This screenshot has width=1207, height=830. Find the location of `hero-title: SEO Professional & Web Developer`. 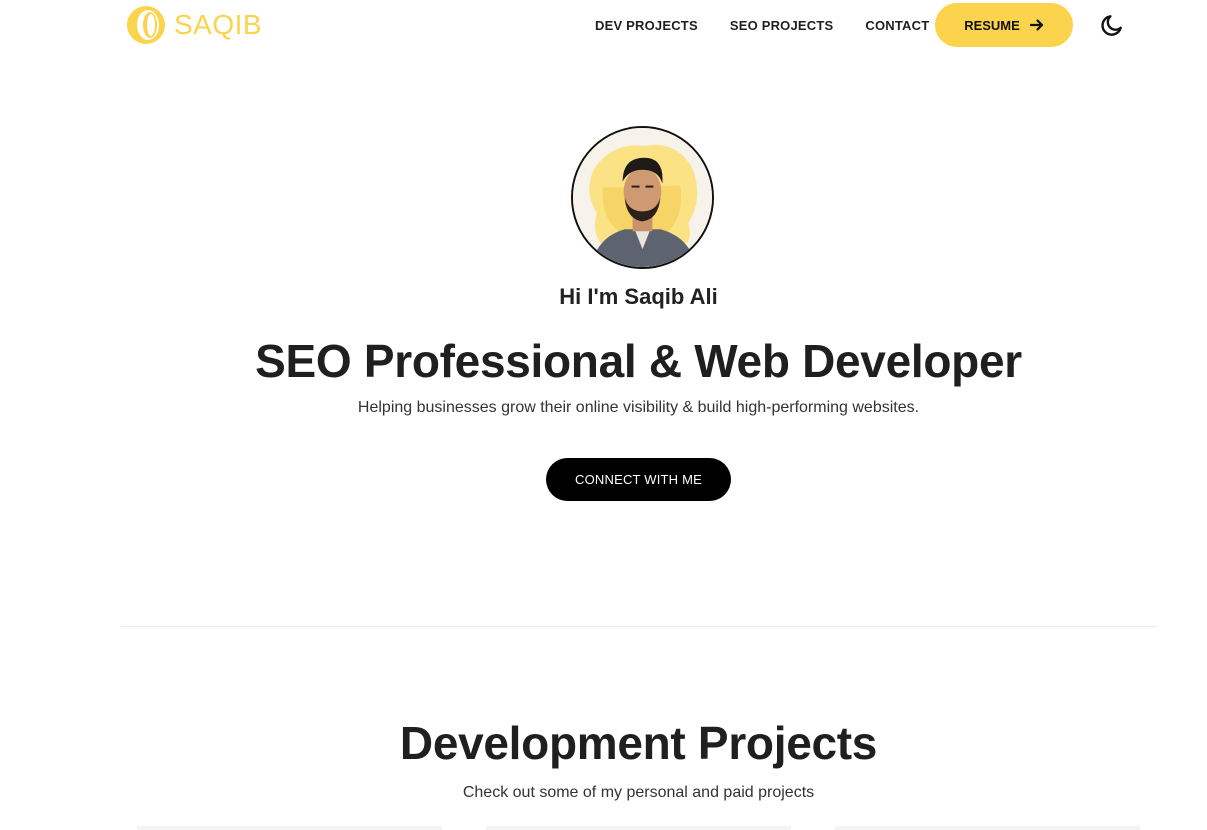

hero-title: SEO Professional & Web Developer is located at coordinates (638, 361).